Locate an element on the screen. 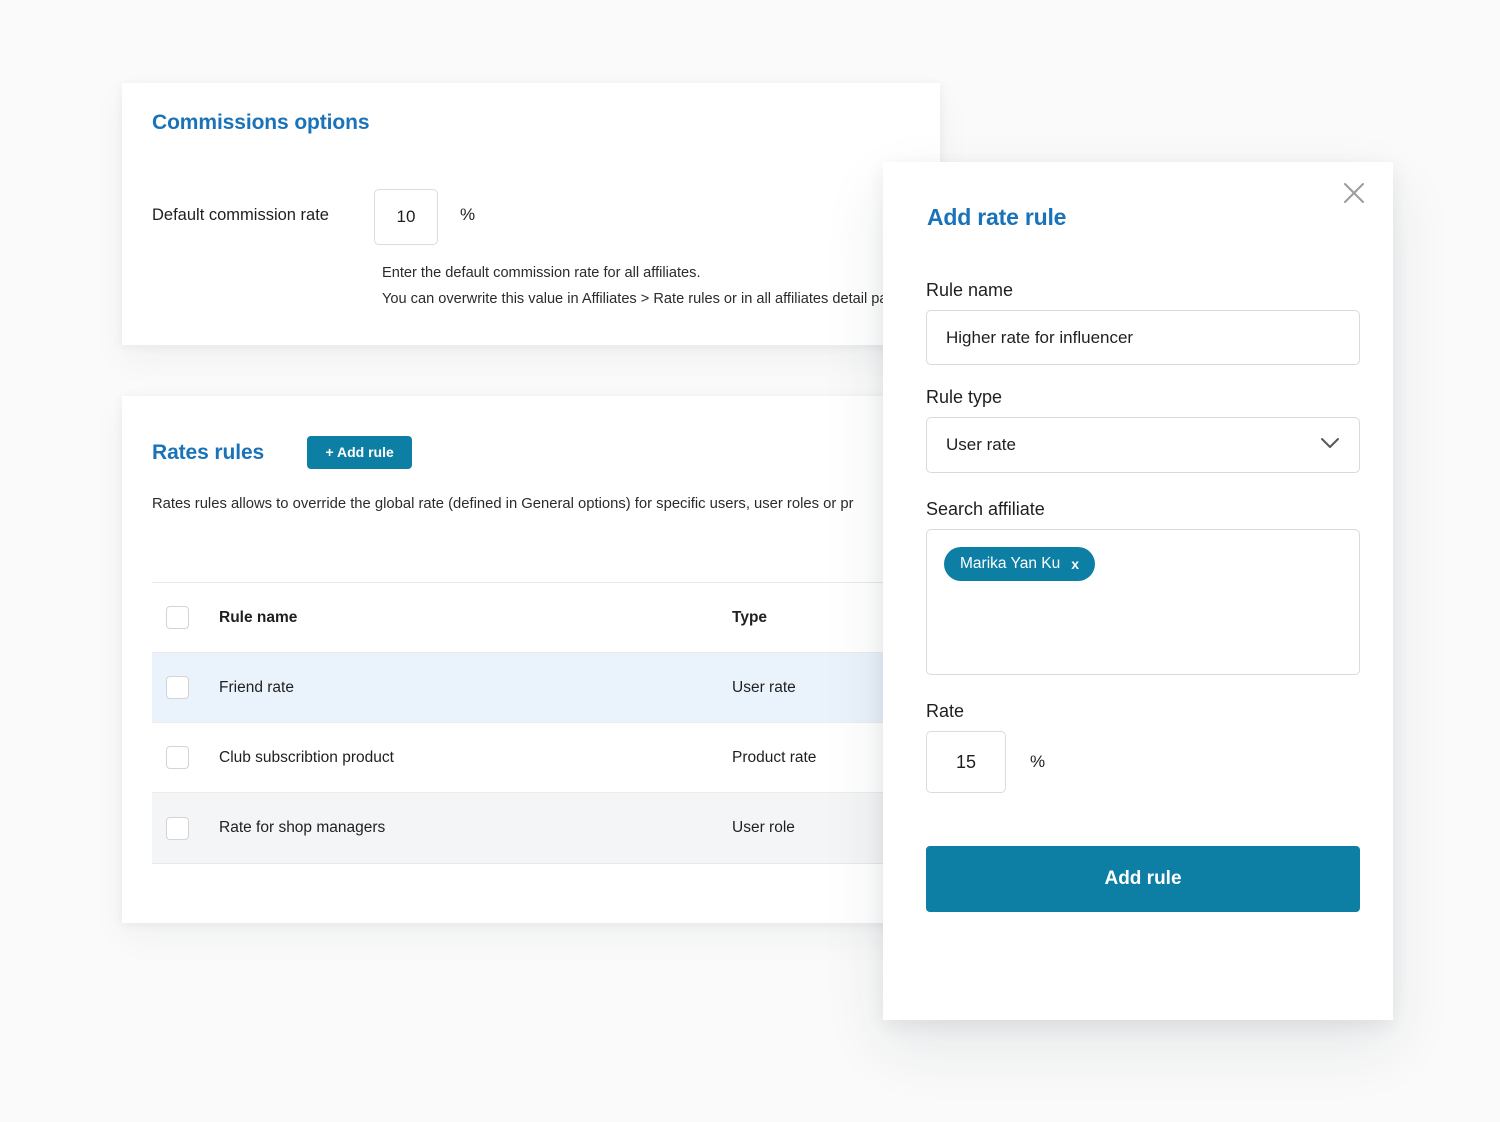 Image resolution: width=1500 pixels, height=1122 pixels. rule-type-select: User rate is located at coordinates (1143, 445).